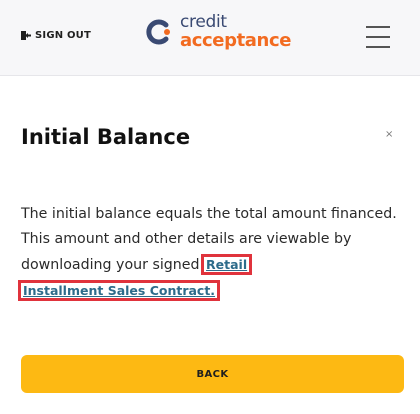 The image size is (420, 414). What do you see at coordinates (236, 40) in the screenshot?
I see `logo-text-bottom: acceptance` at bounding box center [236, 40].